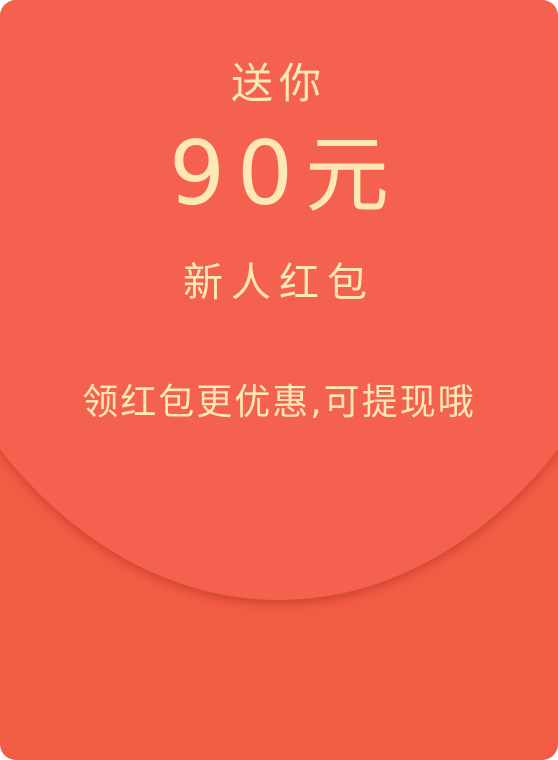  I want to click on amount-unit: 元, so click(346, 175).